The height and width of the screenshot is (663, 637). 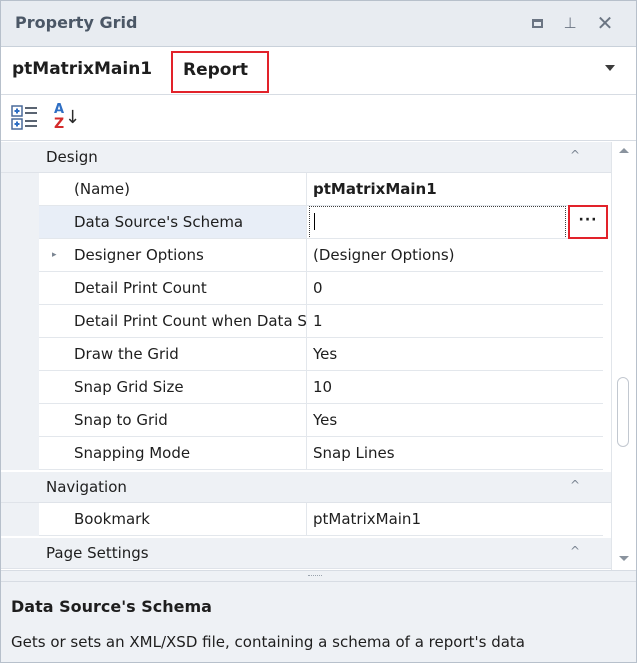 What do you see at coordinates (314, 221) in the screenshot?
I see `text-caret` at bounding box center [314, 221].